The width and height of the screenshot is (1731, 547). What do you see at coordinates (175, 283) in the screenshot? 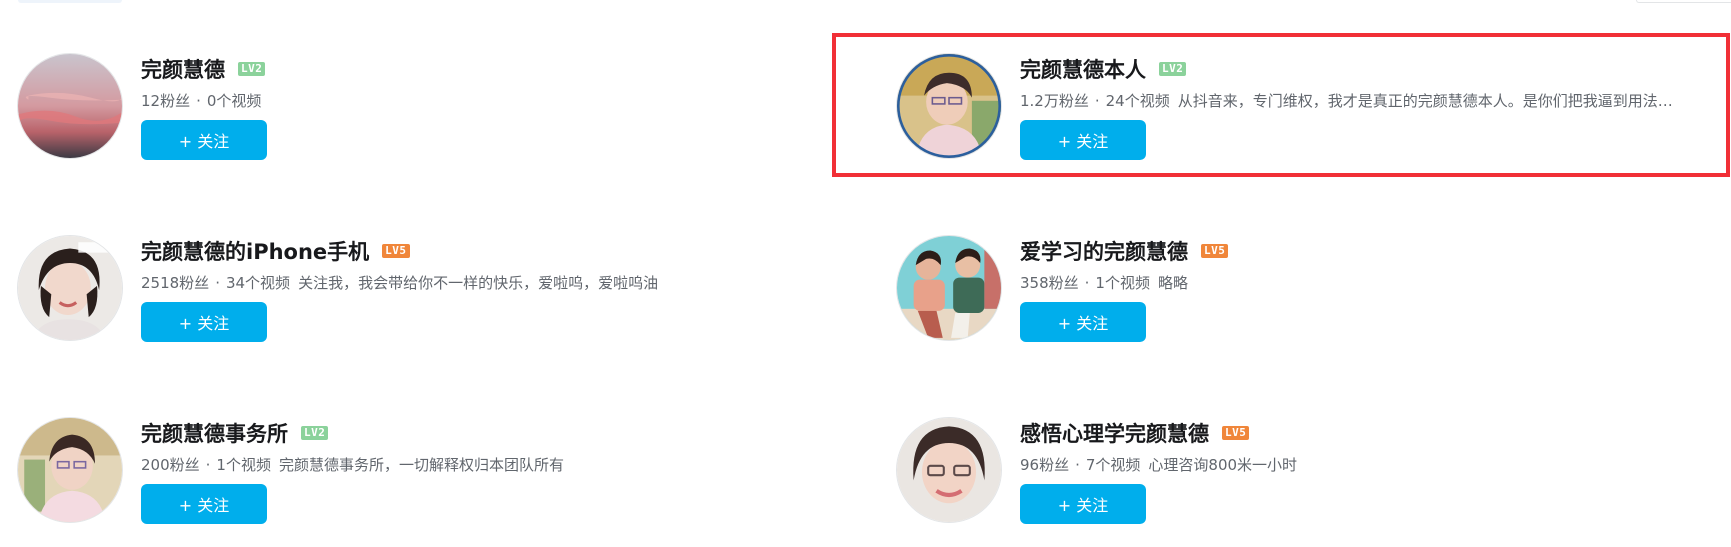
I see `follower-count: 2518粉丝` at bounding box center [175, 283].